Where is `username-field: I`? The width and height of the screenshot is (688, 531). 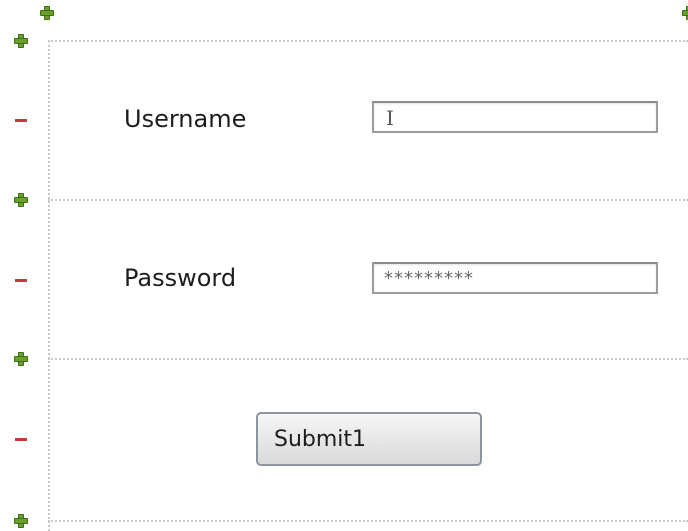
username-field: I is located at coordinates (515, 117).